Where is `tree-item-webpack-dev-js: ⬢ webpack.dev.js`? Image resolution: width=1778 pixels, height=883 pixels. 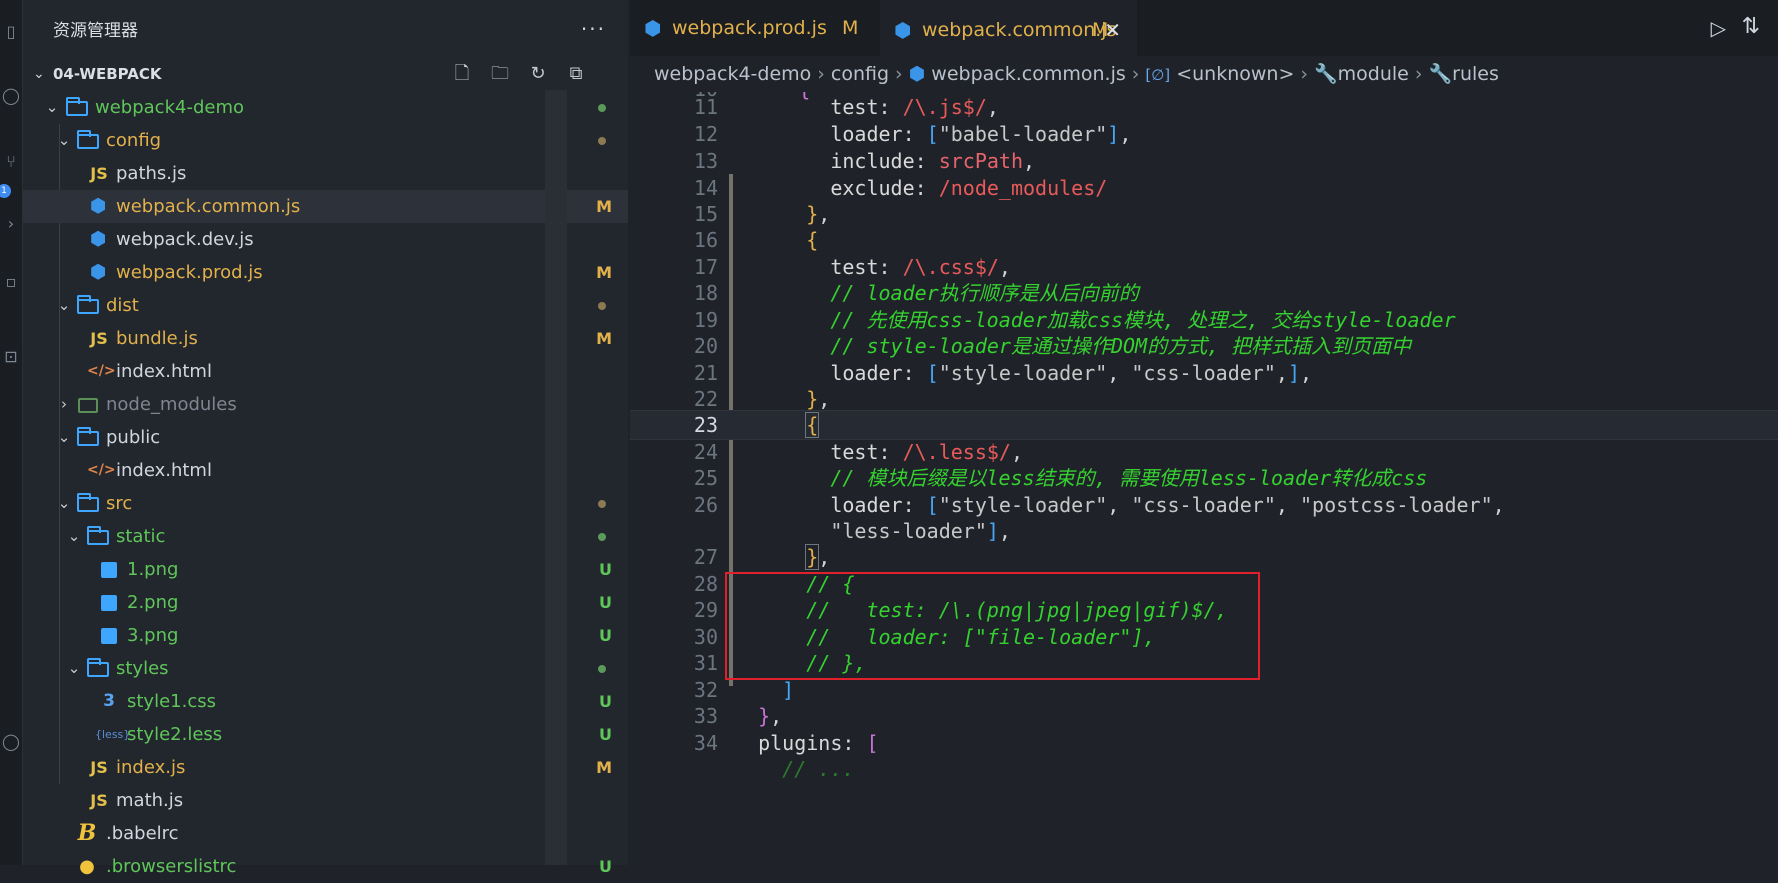
tree-item-webpack-dev-js: ⬢ webpack.dev.js is located at coordinates (325, 239).